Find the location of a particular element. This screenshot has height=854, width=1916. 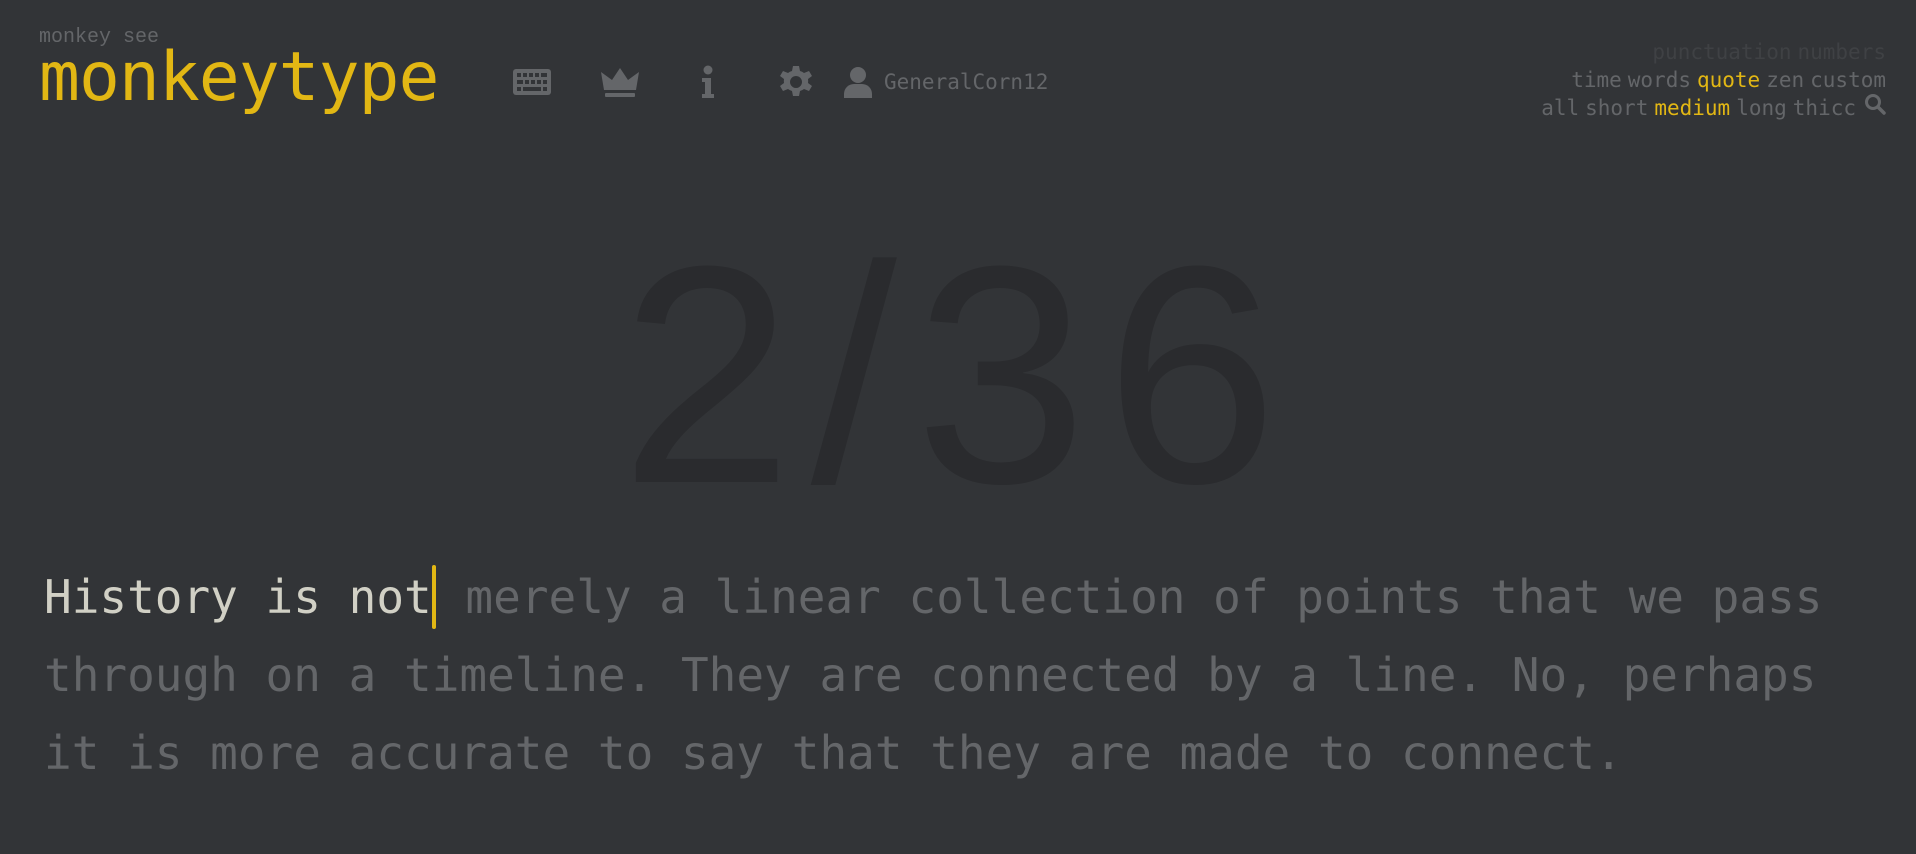

account-button: GeneralCorn12 is located at coordinates (946, 82).